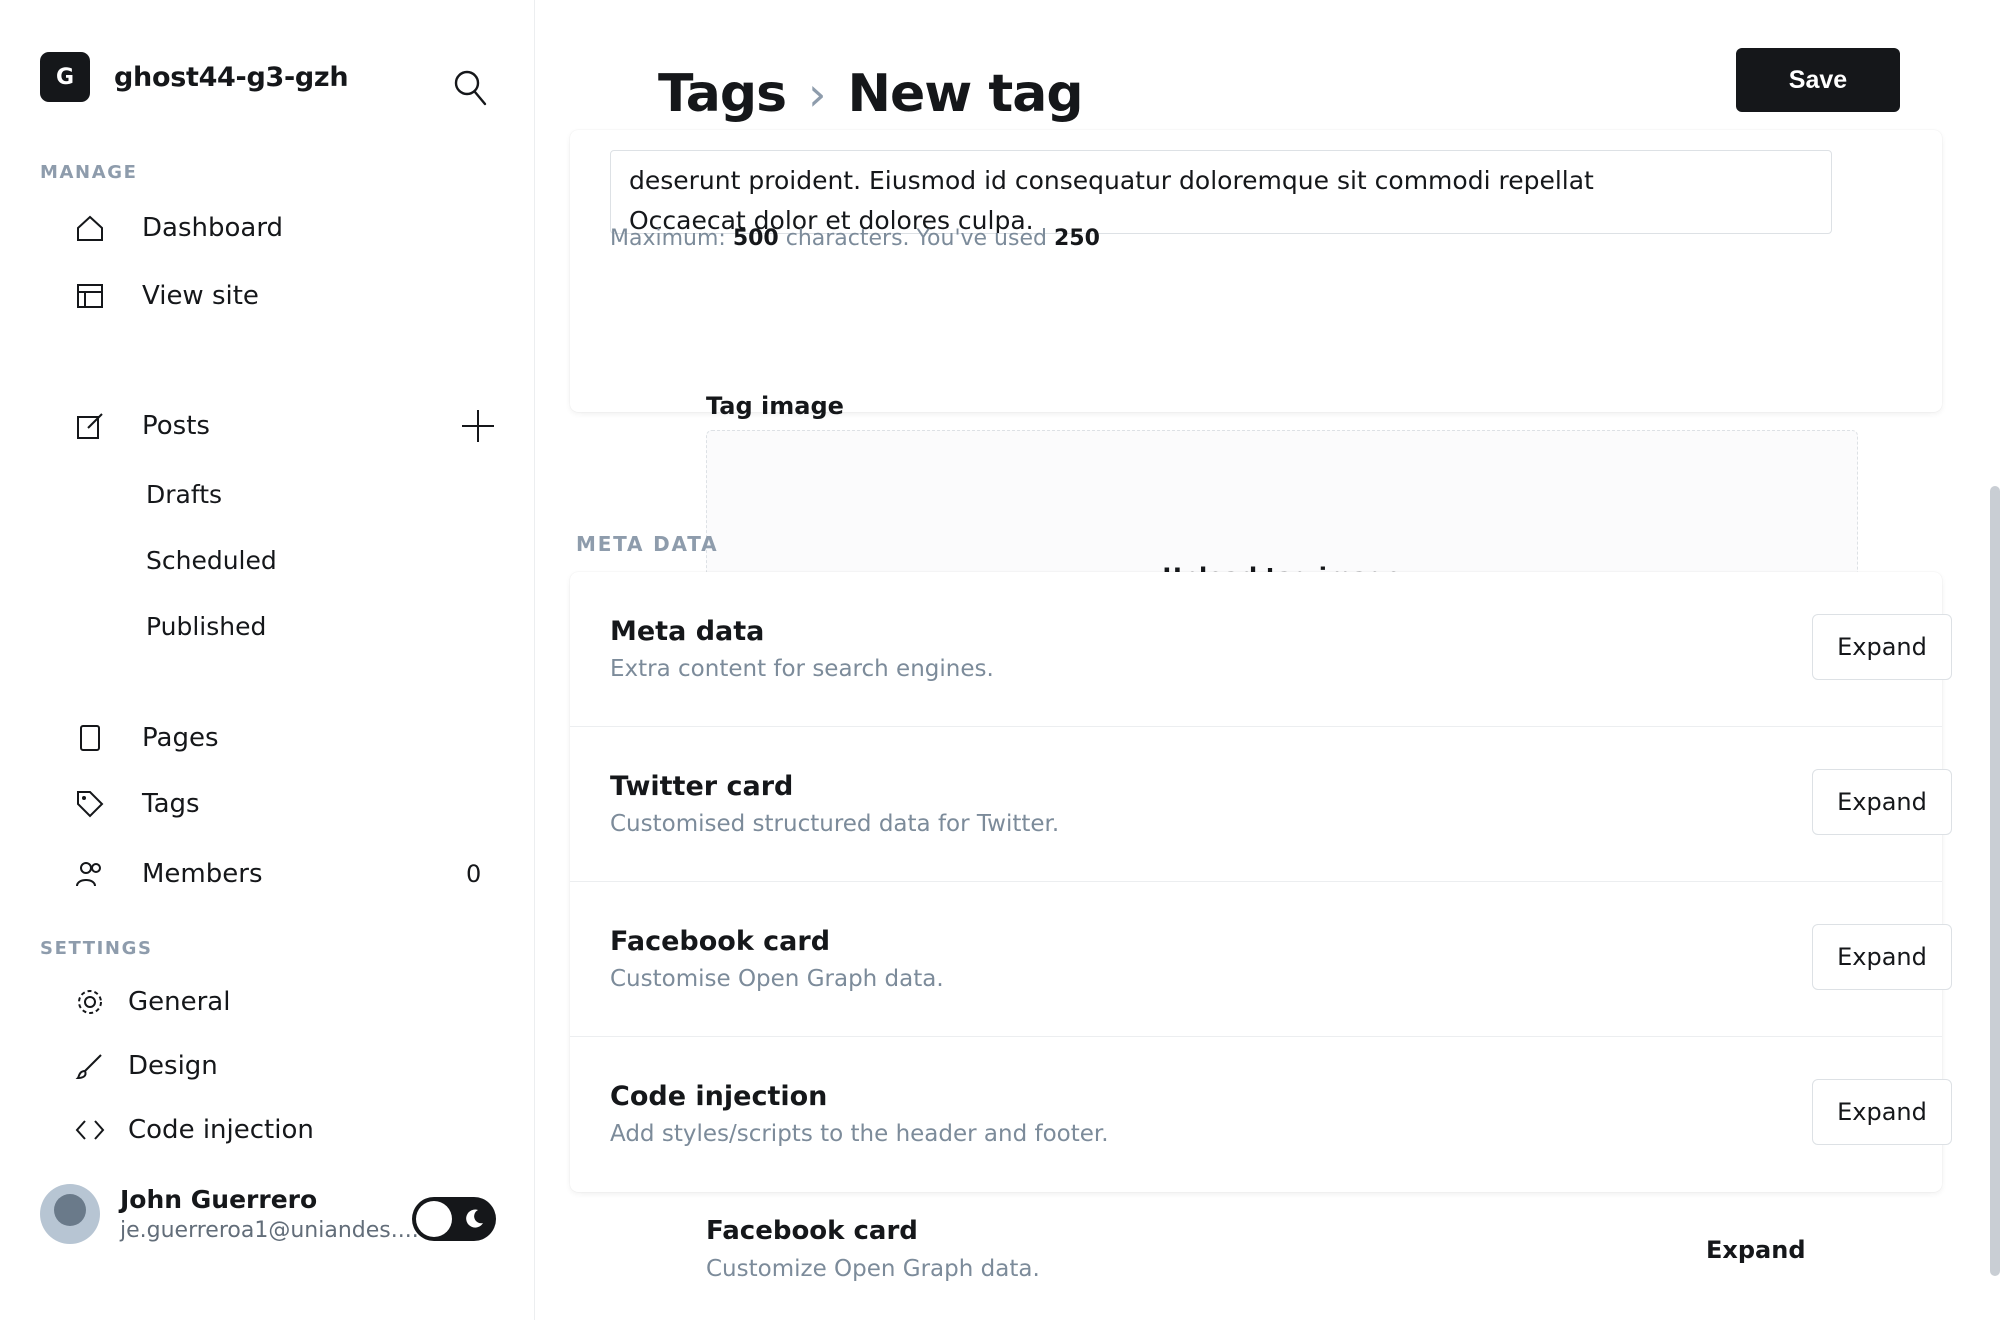  What do you see at coordinates (1882, 647) in the screenshot?
I see `expand-meta-data-button: Expand` at bounding box center [1882, 647].